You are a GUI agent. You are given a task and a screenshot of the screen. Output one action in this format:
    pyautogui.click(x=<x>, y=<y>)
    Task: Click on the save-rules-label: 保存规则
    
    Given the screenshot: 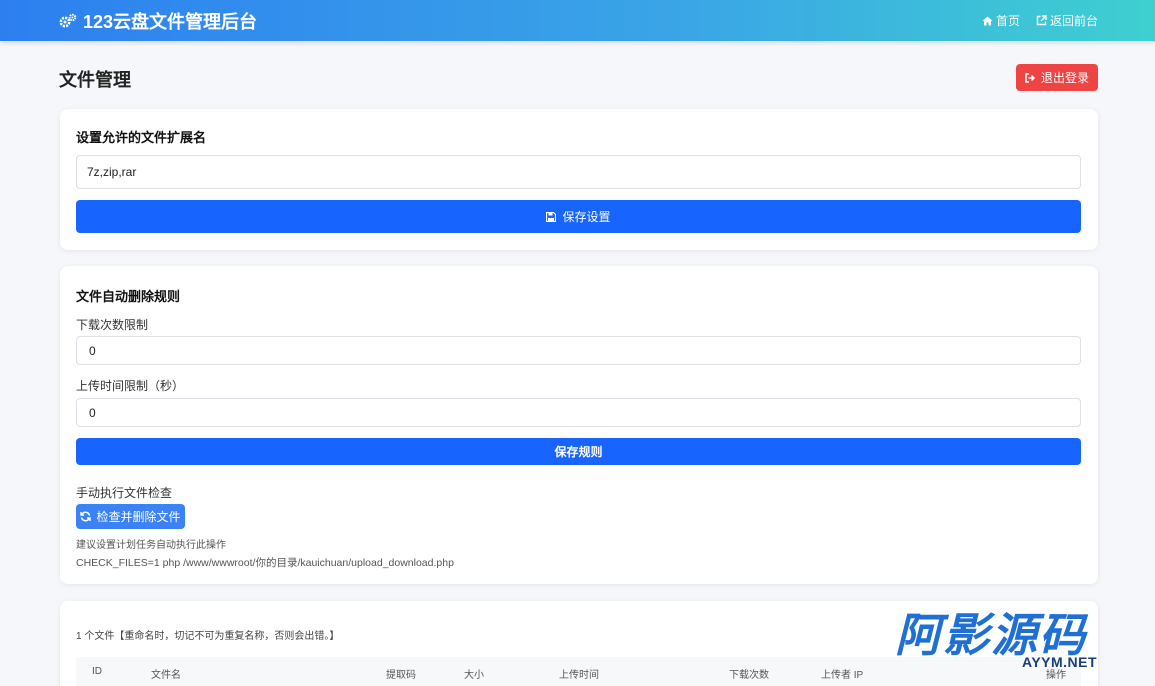 What is the action you would take?
    pyautogui.click(x=578, y=452)
    